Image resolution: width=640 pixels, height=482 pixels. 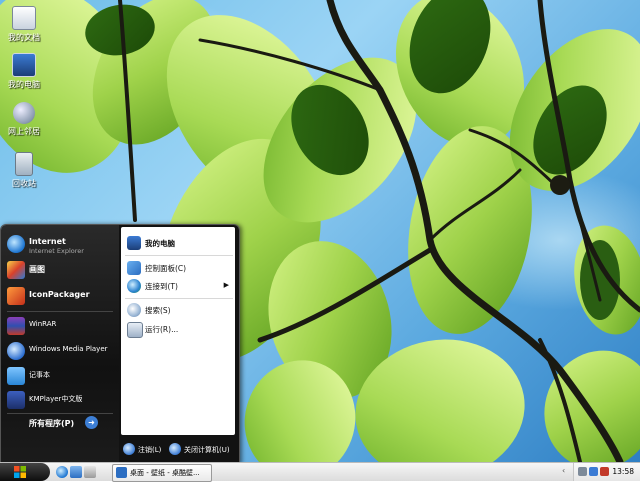 I want to click on logoff-icon, so click(x=129, y=449).